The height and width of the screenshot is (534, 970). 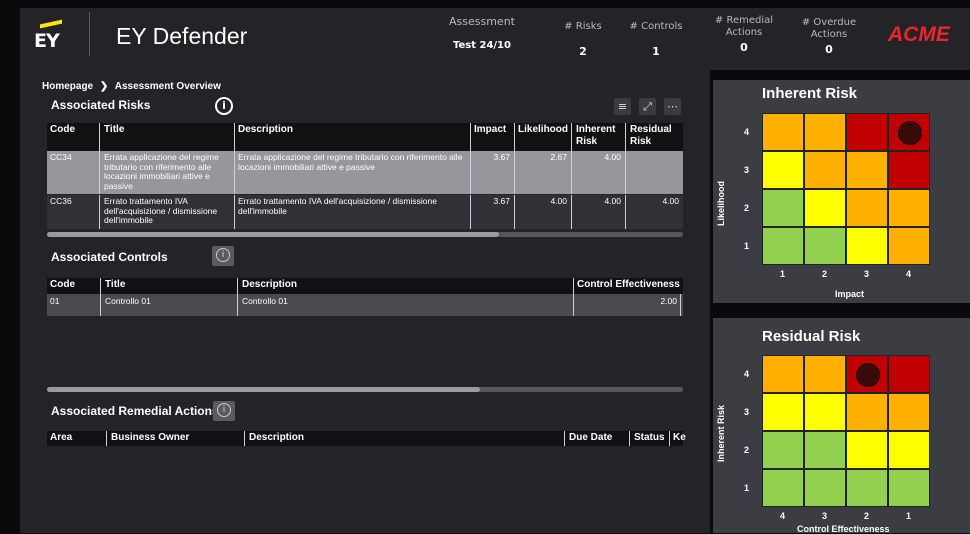 What do you see at coordinates (101, 105) in the screenshot?
I see `risks-section-title: Associated Risks` at bounding box center [101, 105].